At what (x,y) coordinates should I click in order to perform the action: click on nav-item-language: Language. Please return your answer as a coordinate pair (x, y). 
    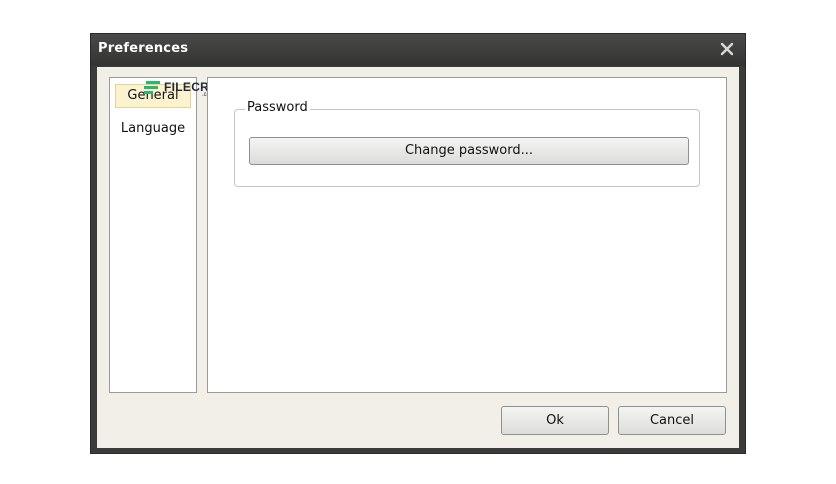
    Looking at the image, I should click on (153, 130).